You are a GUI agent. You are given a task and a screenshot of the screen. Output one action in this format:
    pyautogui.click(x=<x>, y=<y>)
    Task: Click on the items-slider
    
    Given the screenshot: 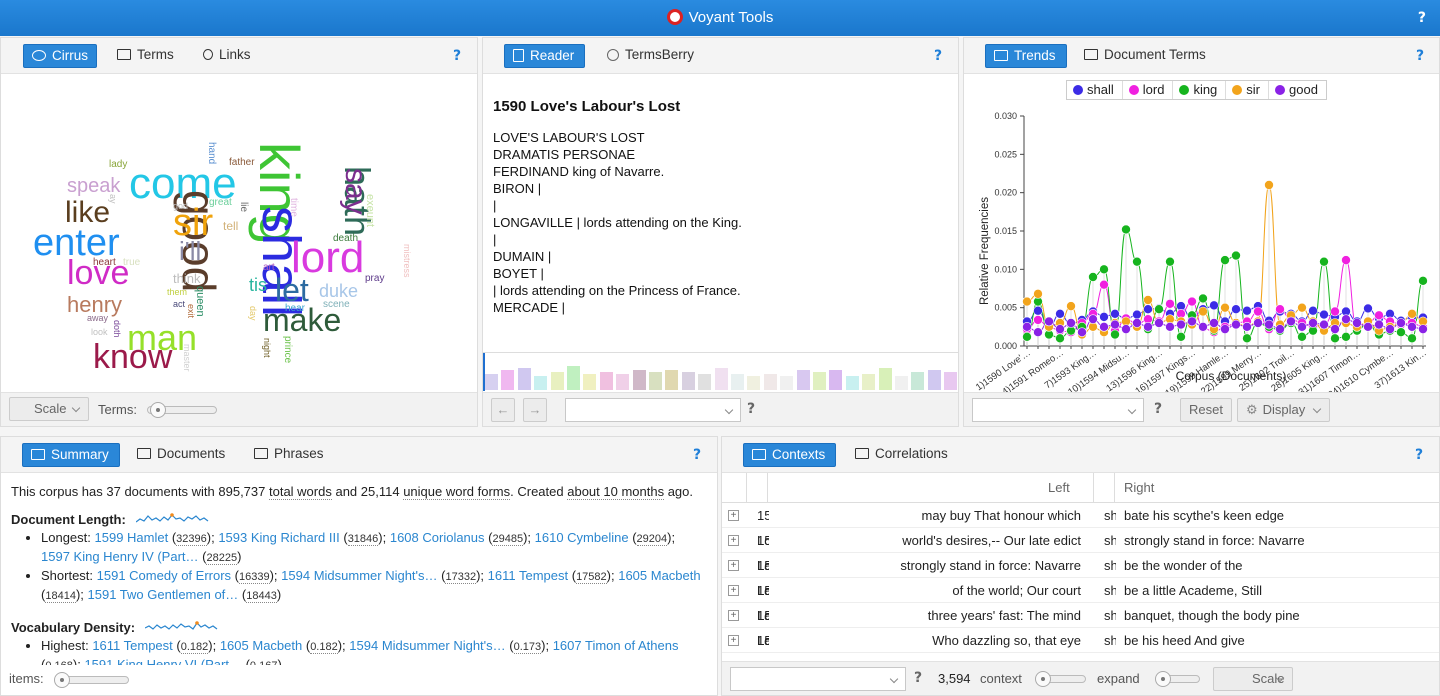 What is the action you would take?
    pyautogui.click(x=91, y=680)
    